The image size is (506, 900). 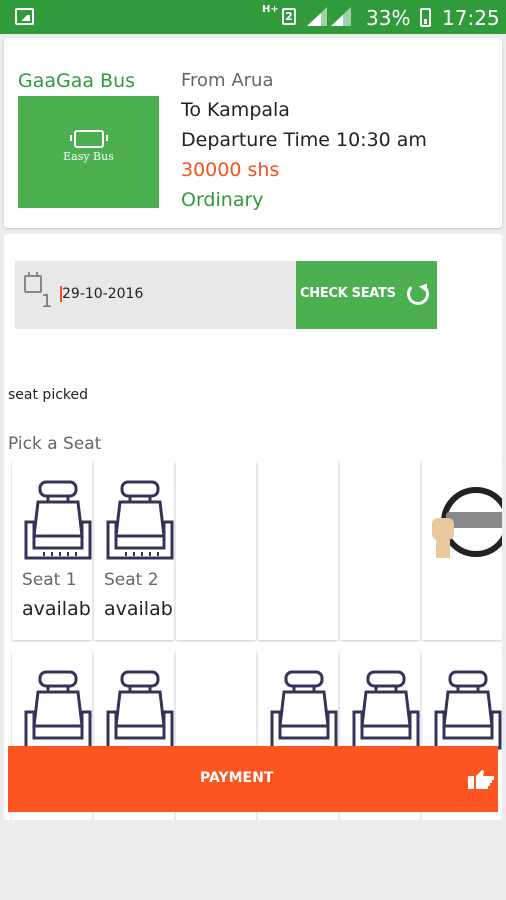 I want to click on battery-icon, so click(x=425, y=17).